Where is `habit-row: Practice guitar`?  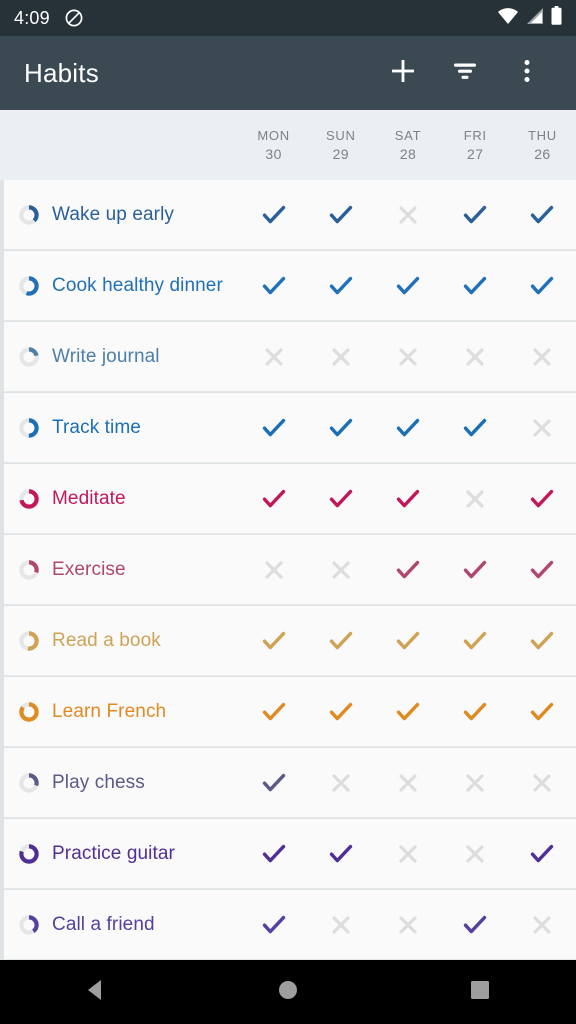 habit-row: Practice guitar is located at coordinates (290, 854).